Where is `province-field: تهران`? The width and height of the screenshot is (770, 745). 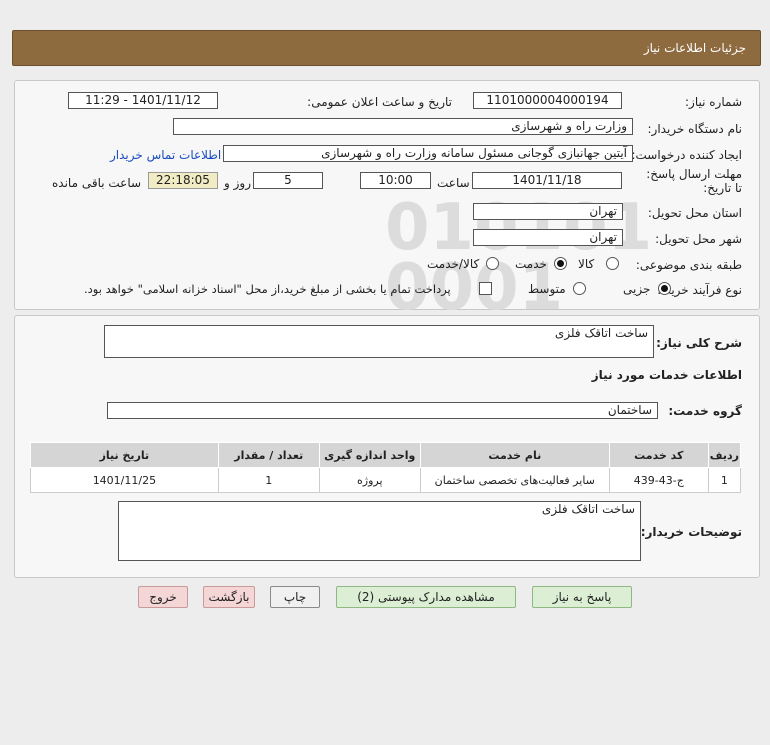 province-field: تهران is located at coordinates (548, 211).